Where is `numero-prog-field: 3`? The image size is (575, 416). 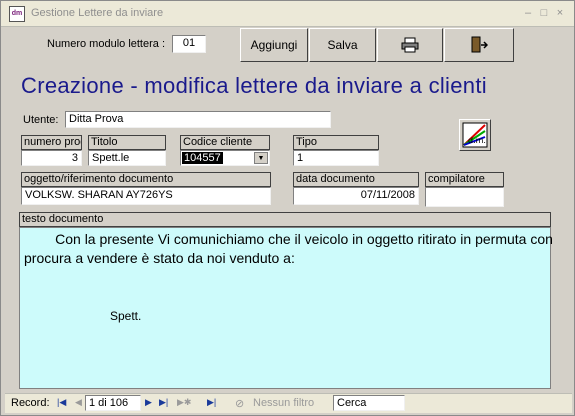
numero-prog-field: 3 is located at coordinates (51, 158).